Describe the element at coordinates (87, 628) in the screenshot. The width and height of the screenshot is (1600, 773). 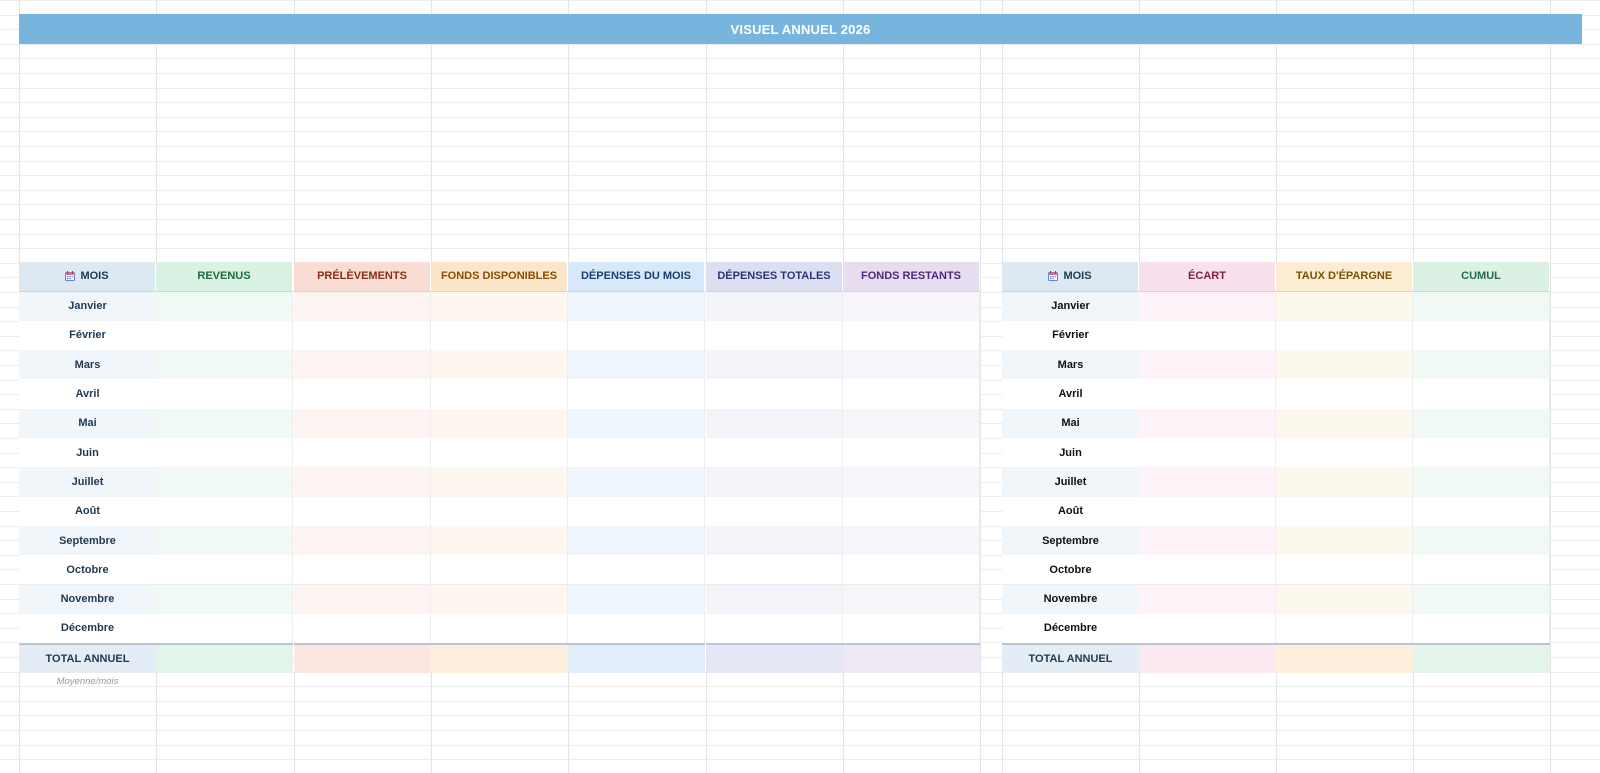
I see `month-row-label: Décembre` at that location.